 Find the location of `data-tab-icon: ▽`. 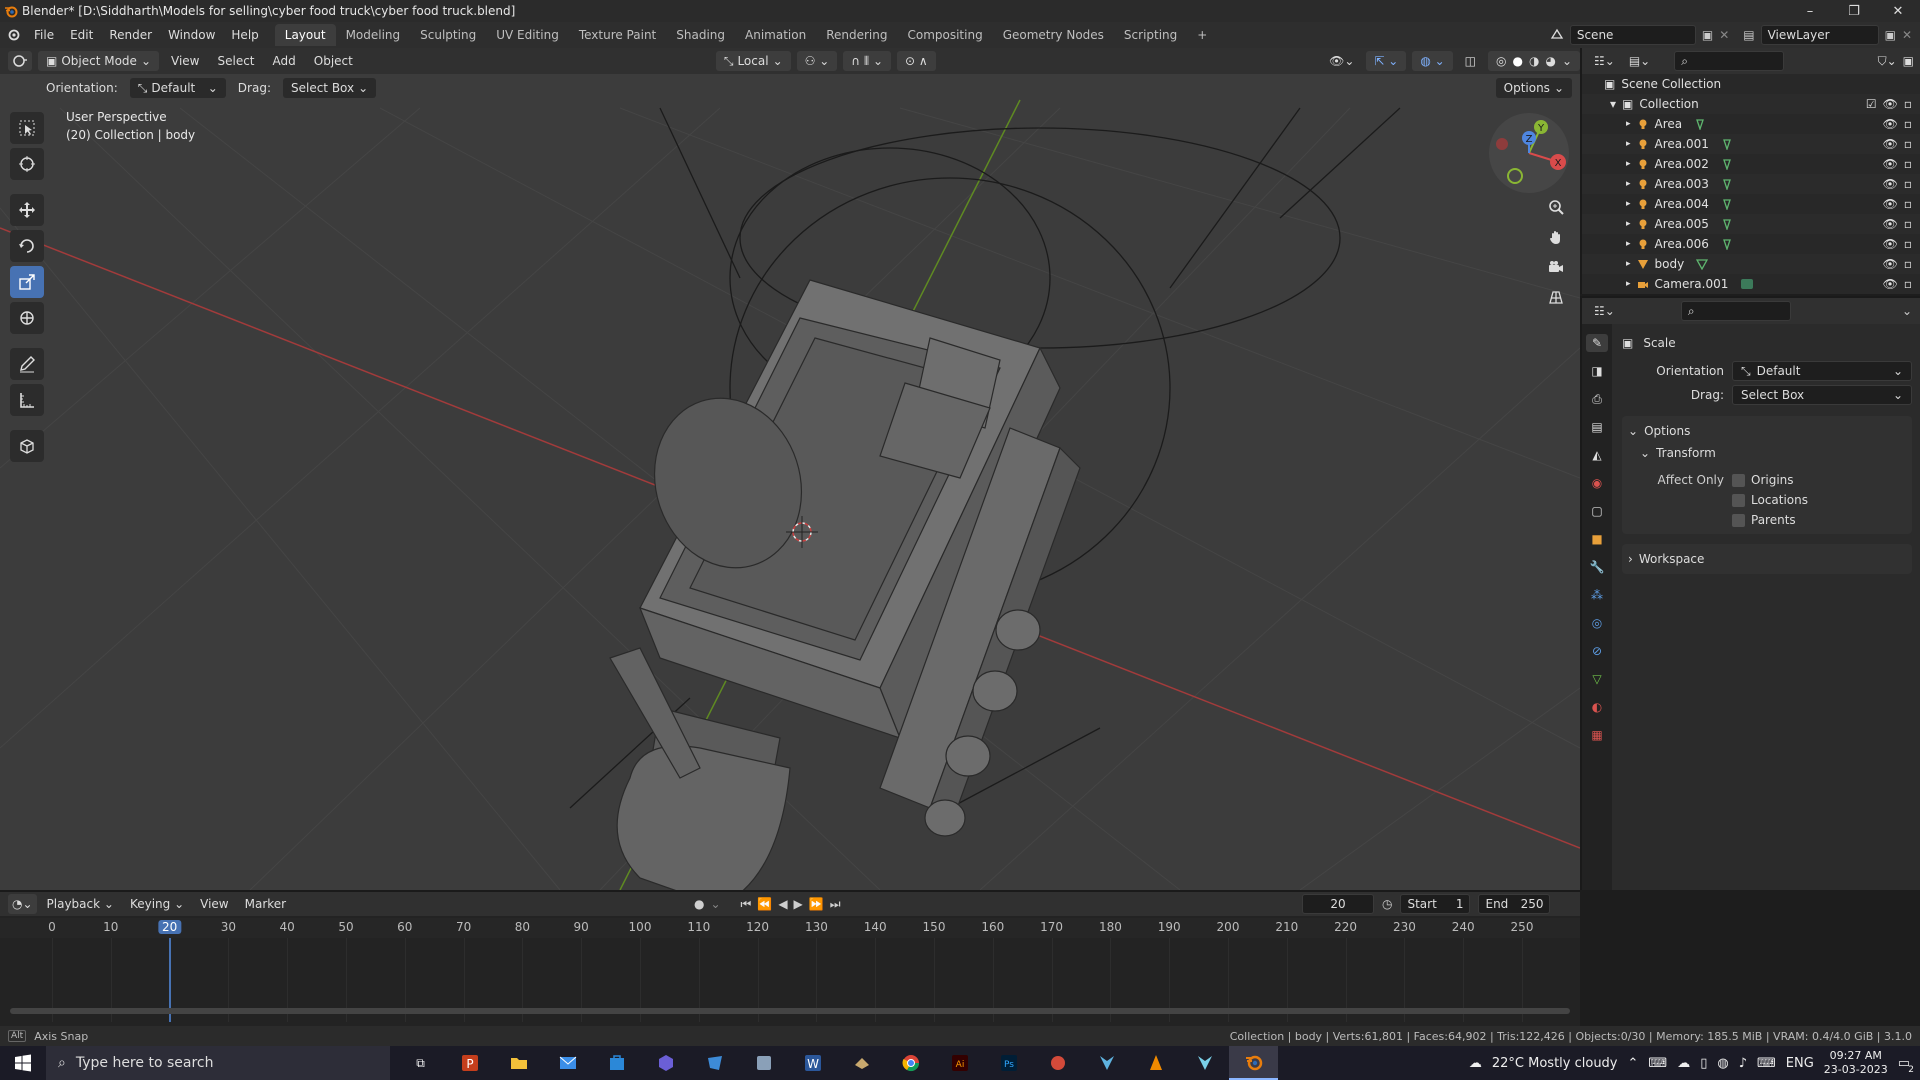

data-tab-icon: ▽ is located at coordinates (1597, 679).